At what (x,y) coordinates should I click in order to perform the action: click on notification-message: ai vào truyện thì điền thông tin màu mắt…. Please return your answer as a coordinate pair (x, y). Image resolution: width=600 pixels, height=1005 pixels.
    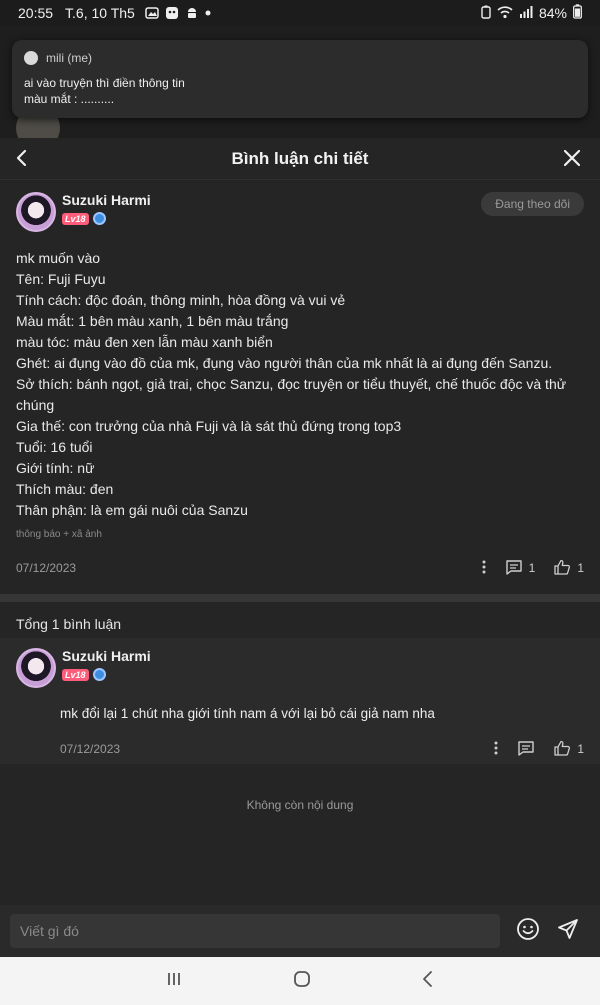
    Looking at the image, I should click on (104, 91).